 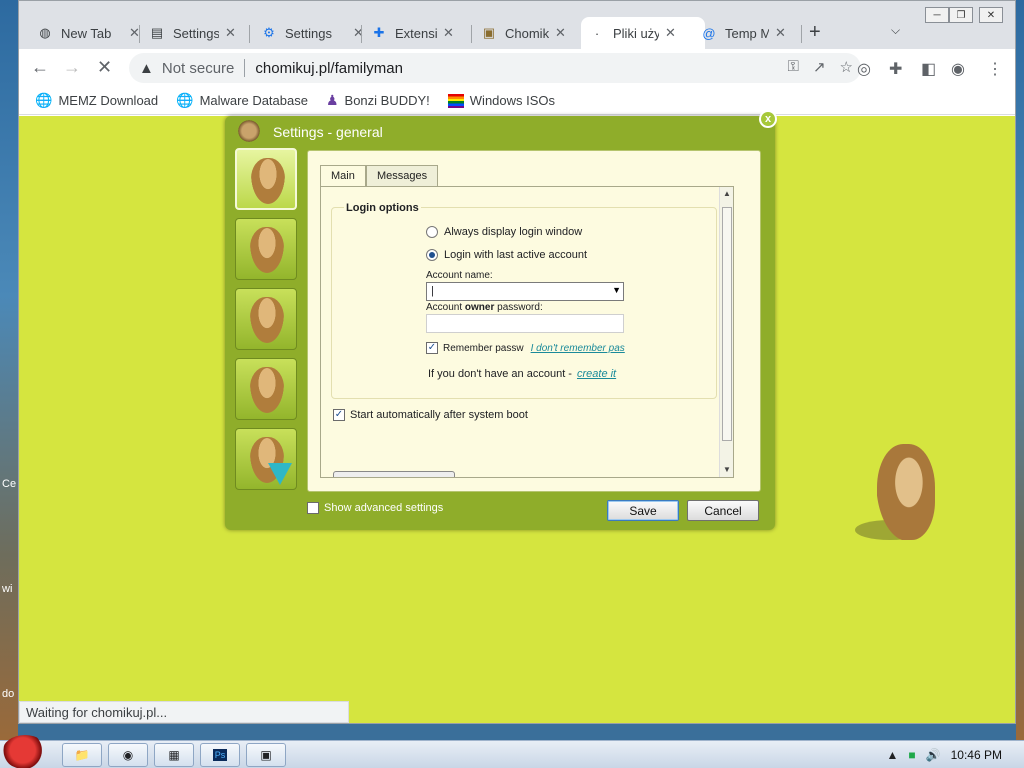 I want to click on gear-icon: ⚙, so click(x=269, y=32).